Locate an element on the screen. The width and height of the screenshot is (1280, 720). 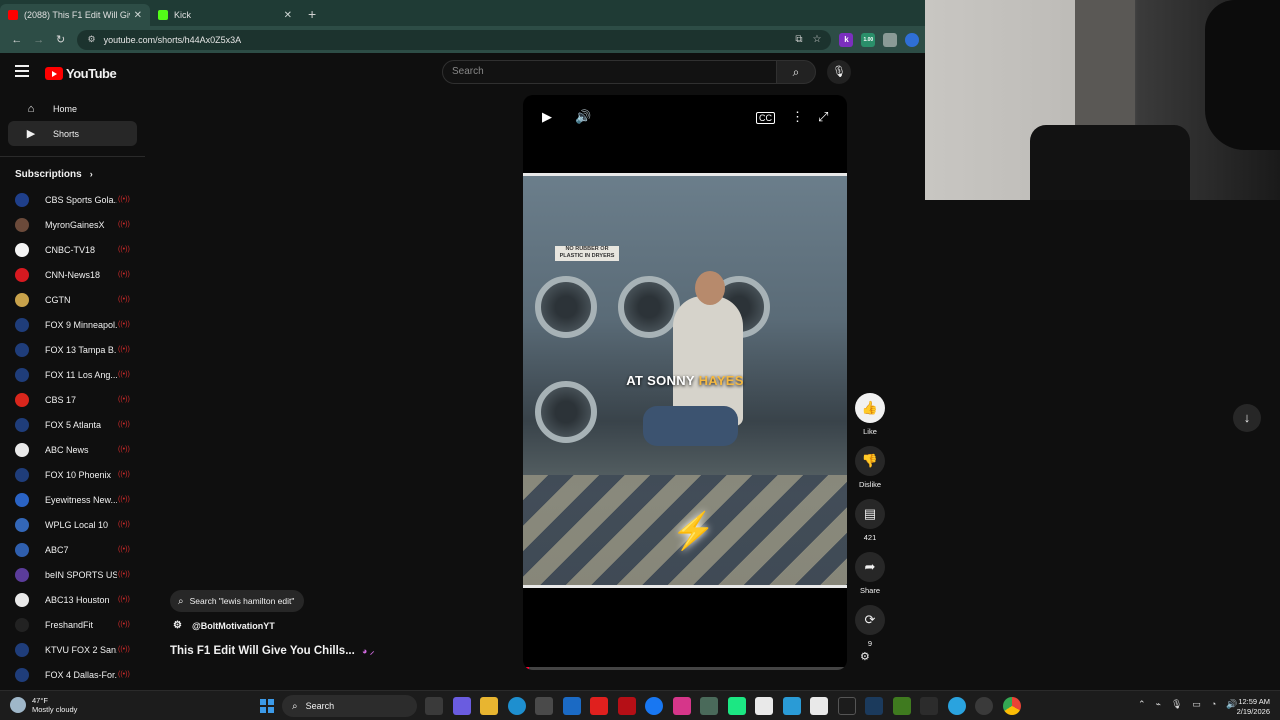
subscription-item: CNBC-TV18 ((•)) is located at coordinates (72, 249).